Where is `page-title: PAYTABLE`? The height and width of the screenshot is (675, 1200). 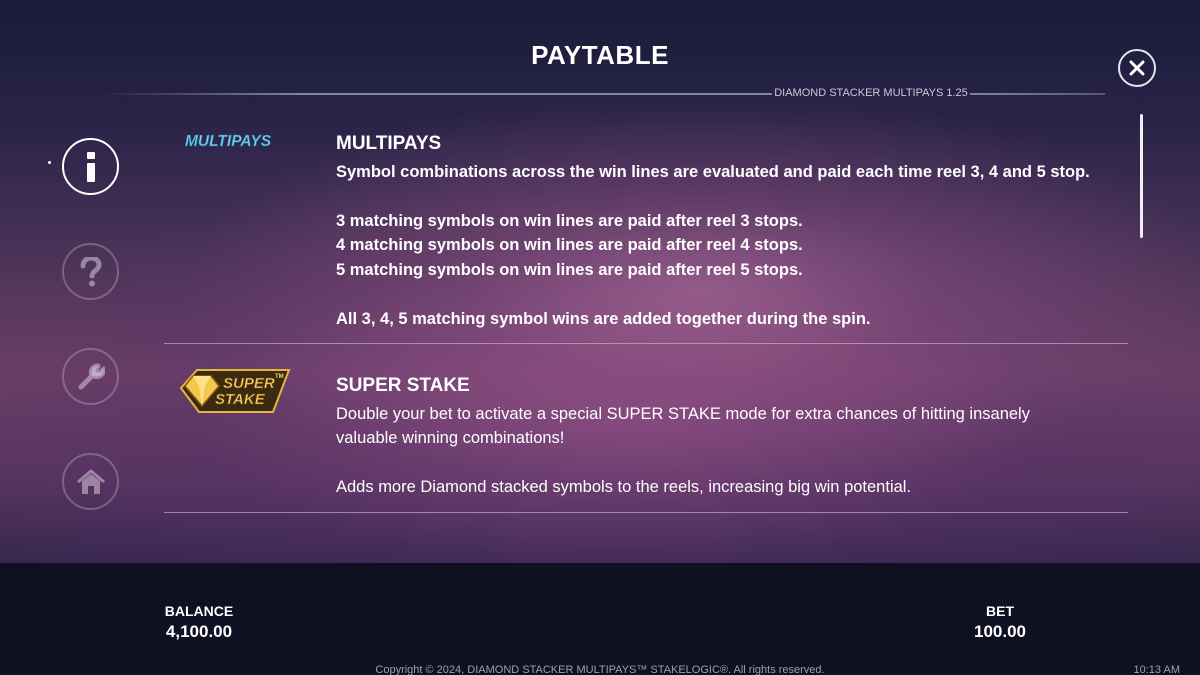
page-title: PAYTABLE is located at coordinates (600, 55).